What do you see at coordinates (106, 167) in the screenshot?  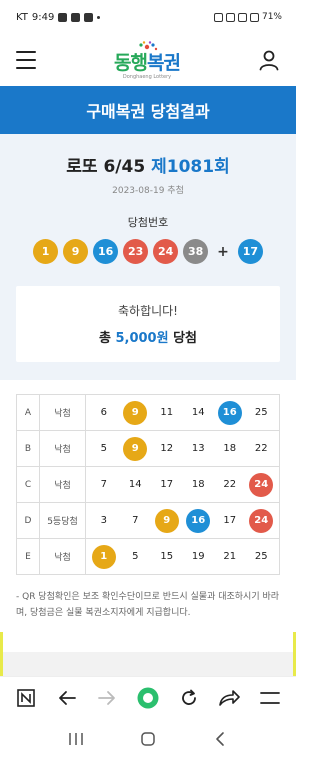 I see `game-name: 로또 6/45` at bounding box center [106, 167].